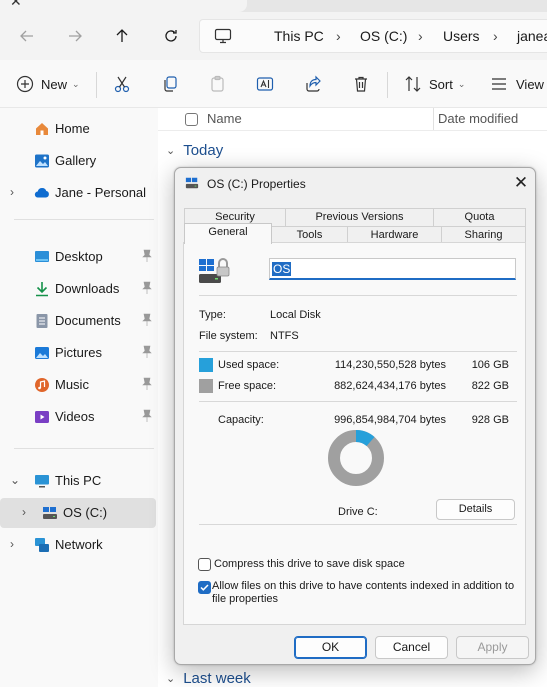 This screenshot has width=547, height=687. What do you see at coordinates (479, 217) in the screenshot?
I see `tab-quota: Quota` at bounding box center [479, 217].